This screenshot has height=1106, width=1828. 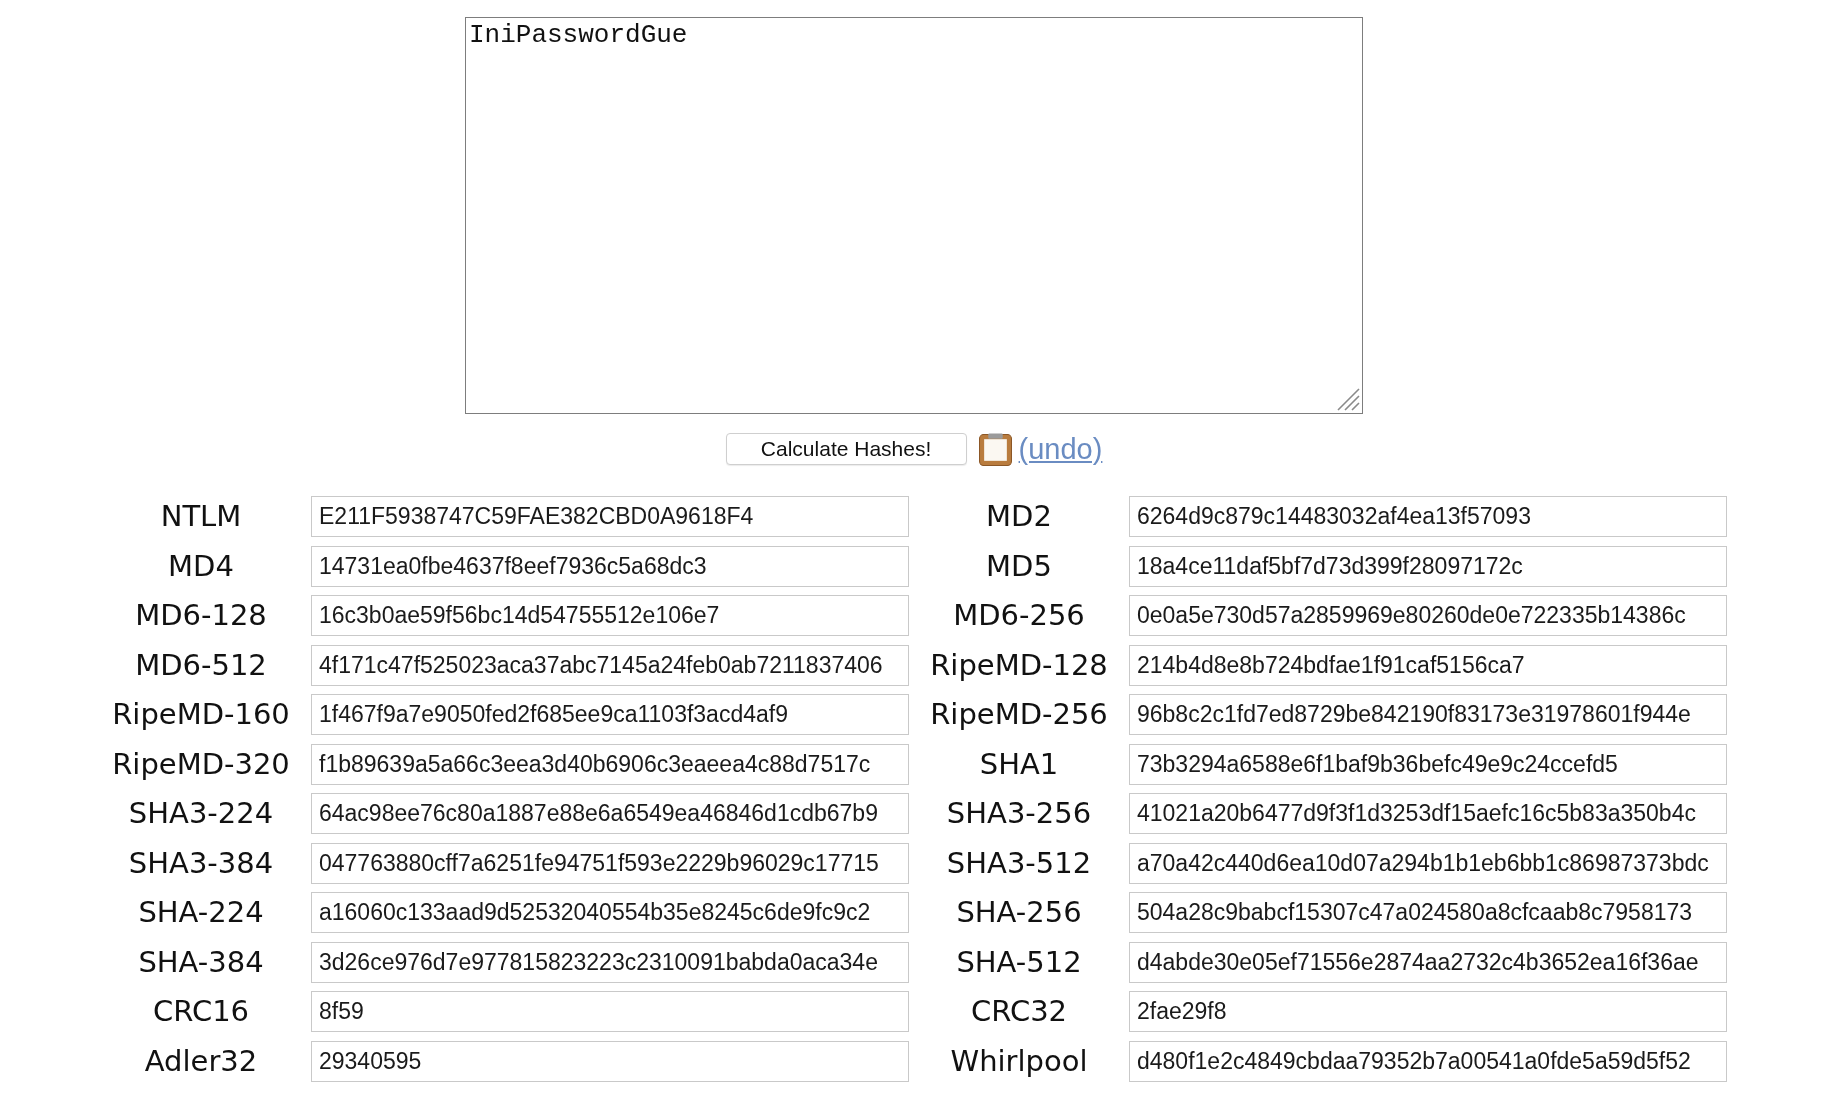 What do you see at coordinates (201, 912) in the screenshot?
I see `hash-label: SHA-224` at bounding box center [201, 912].